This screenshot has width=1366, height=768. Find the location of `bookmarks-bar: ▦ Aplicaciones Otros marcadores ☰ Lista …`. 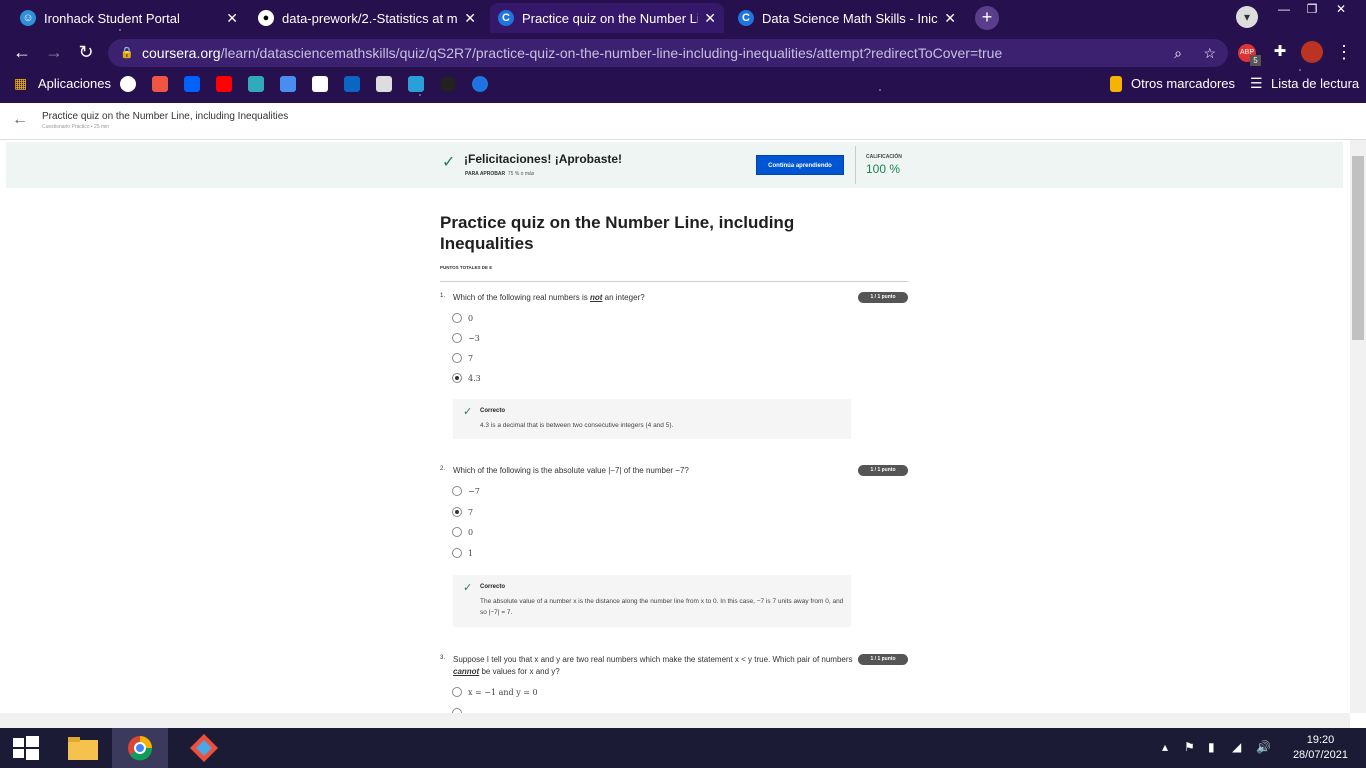

bookmarks-bar: ▦ Aplicaciones Otros marcadores ☰ Lista … is located at coordinates (683, 84).